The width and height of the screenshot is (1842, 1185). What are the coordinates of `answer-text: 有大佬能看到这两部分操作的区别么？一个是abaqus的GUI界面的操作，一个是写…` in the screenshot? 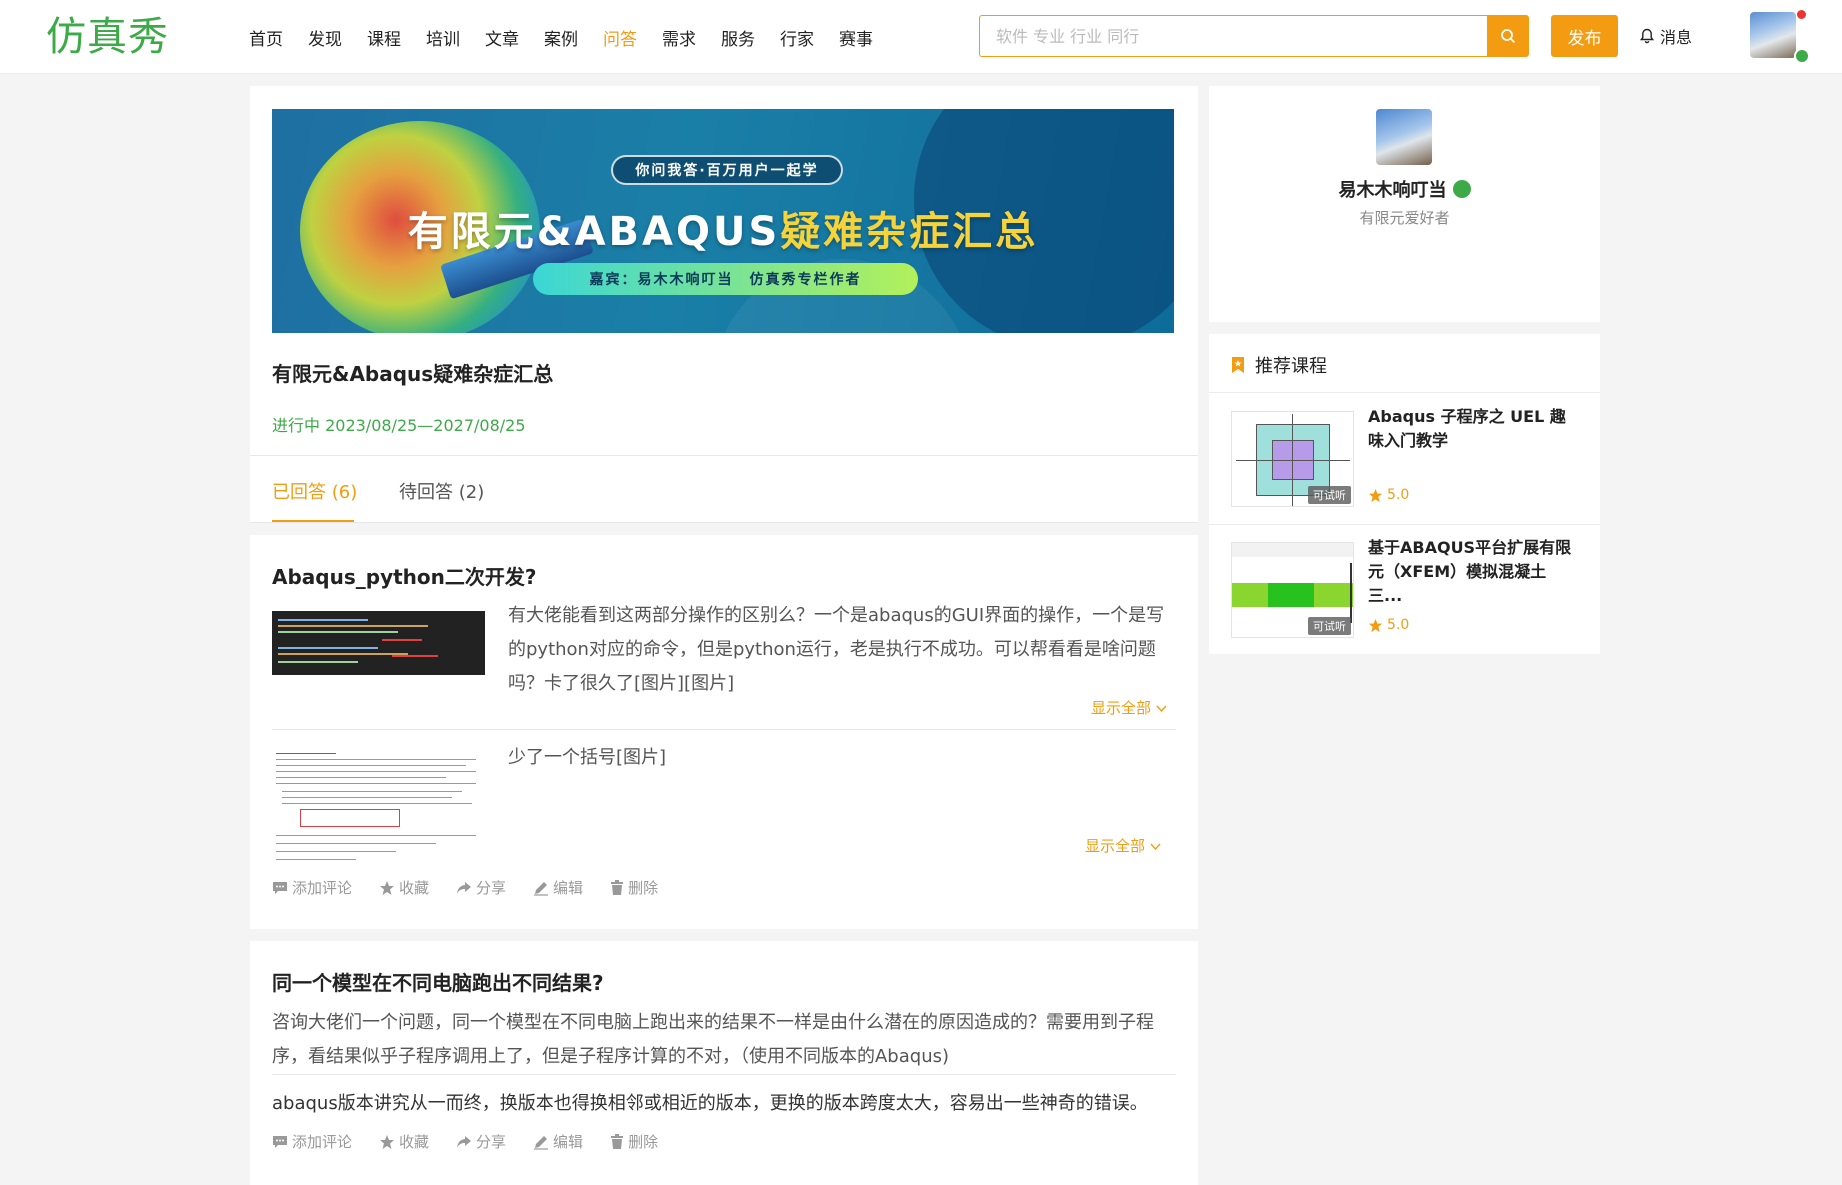 It's located at (836, 649).